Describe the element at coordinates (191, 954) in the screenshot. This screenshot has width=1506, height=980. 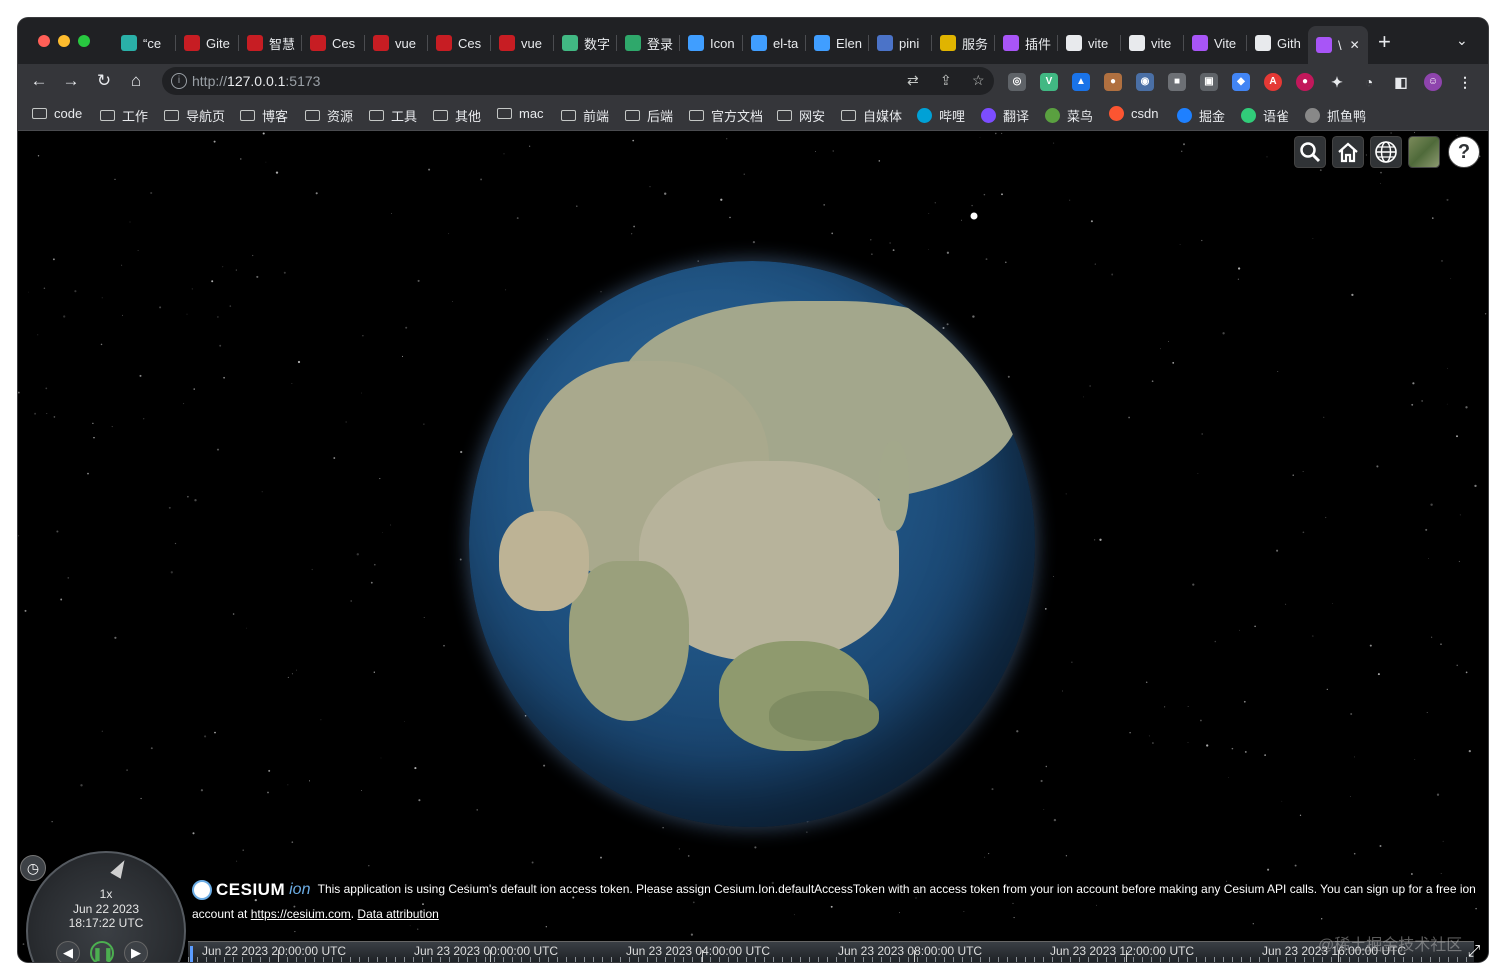
I see `timeline-needle` at that location.